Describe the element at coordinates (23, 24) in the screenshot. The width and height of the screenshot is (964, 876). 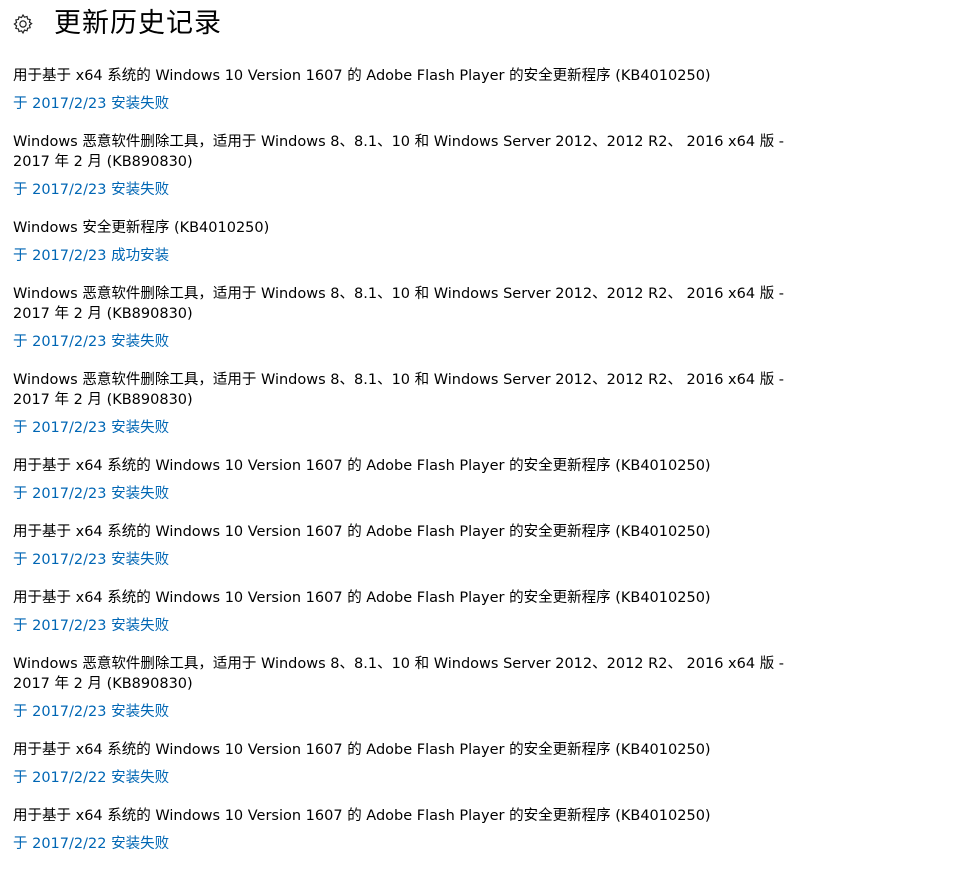
I see `gear-icon` at that location.